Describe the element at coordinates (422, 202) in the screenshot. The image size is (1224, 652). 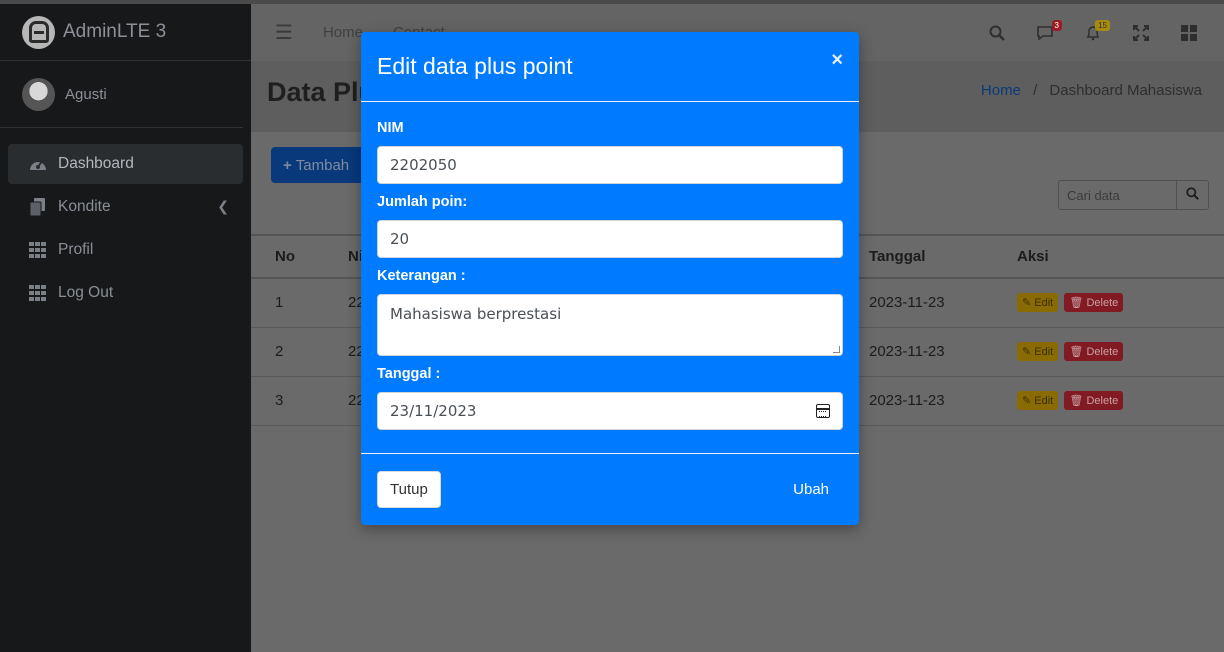
I see `poin-label: Jumlah poin:` at that location.